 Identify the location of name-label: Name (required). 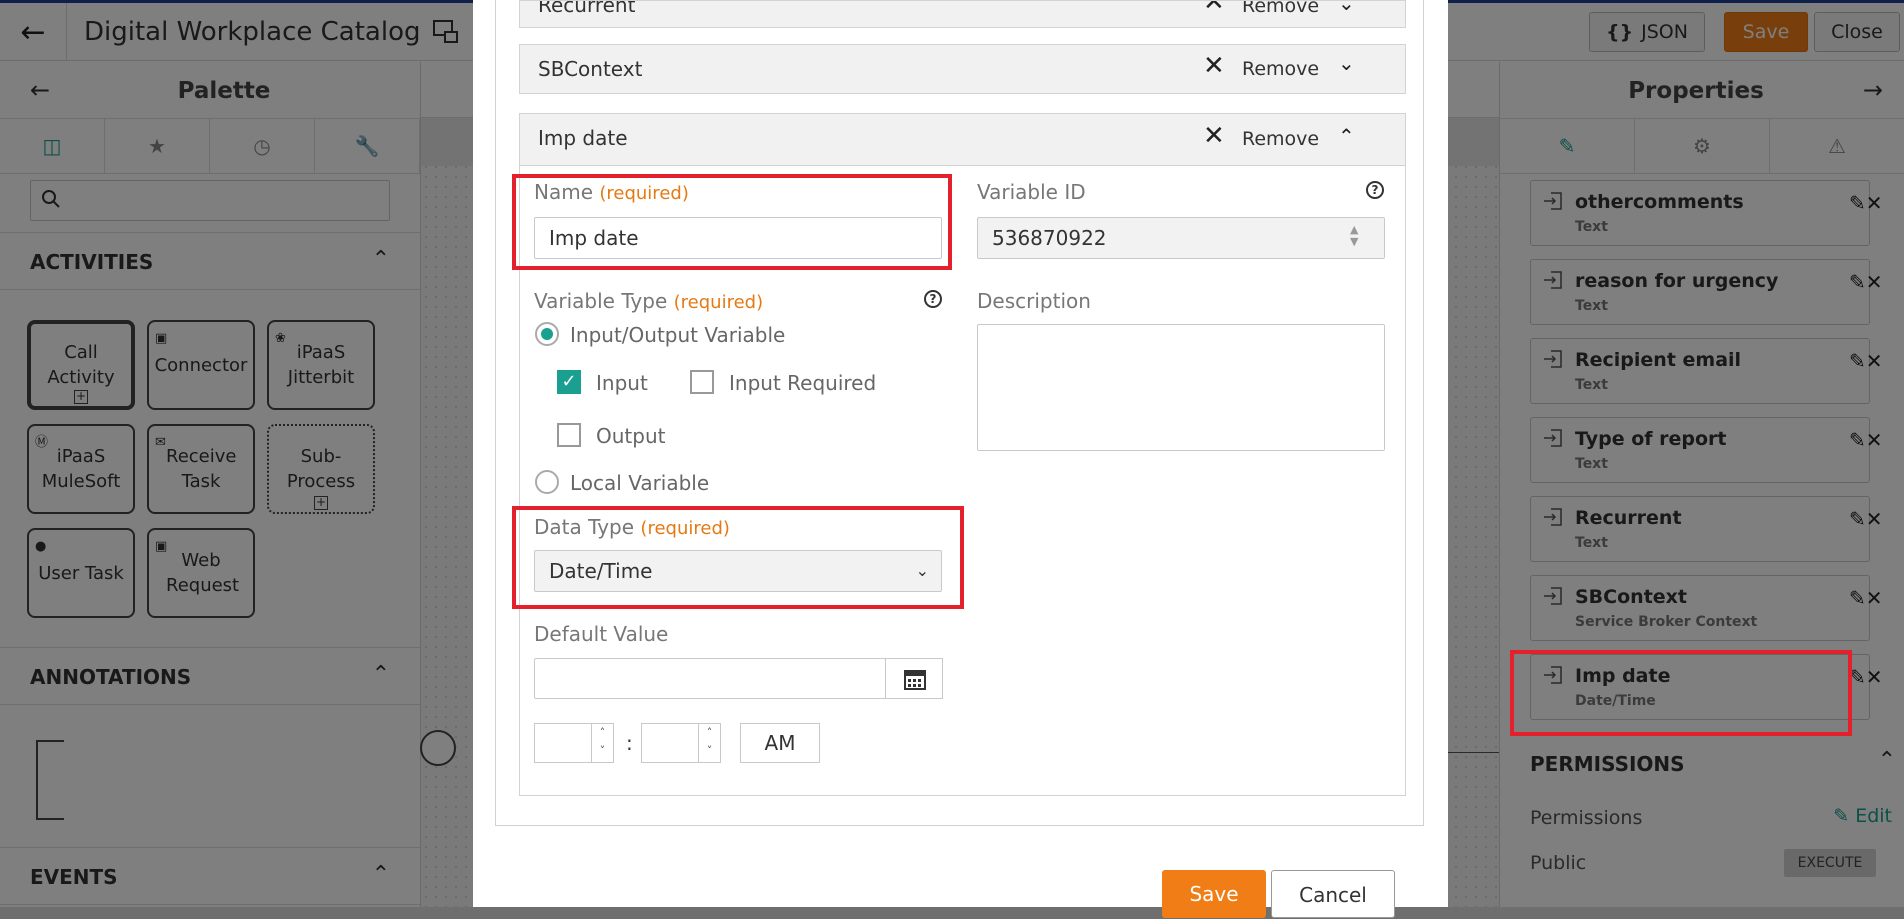
(611, 192).